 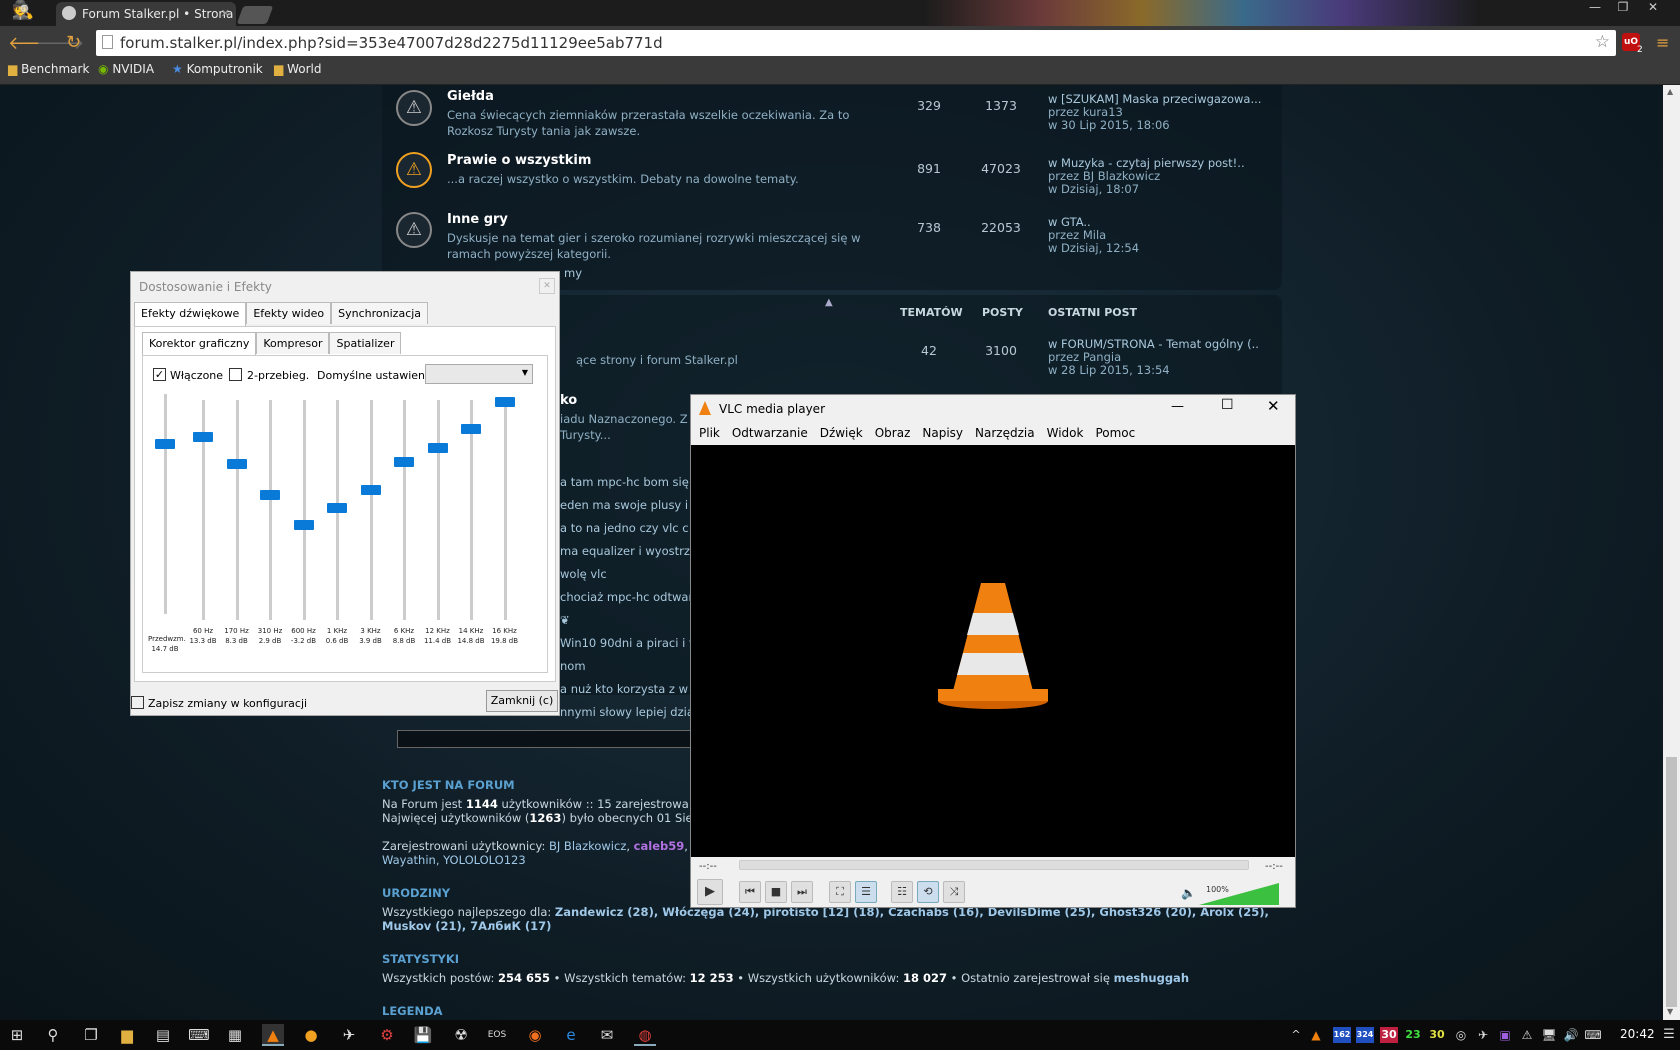 I want to click on app-icon: ▤, so click(x=163, y=1035).